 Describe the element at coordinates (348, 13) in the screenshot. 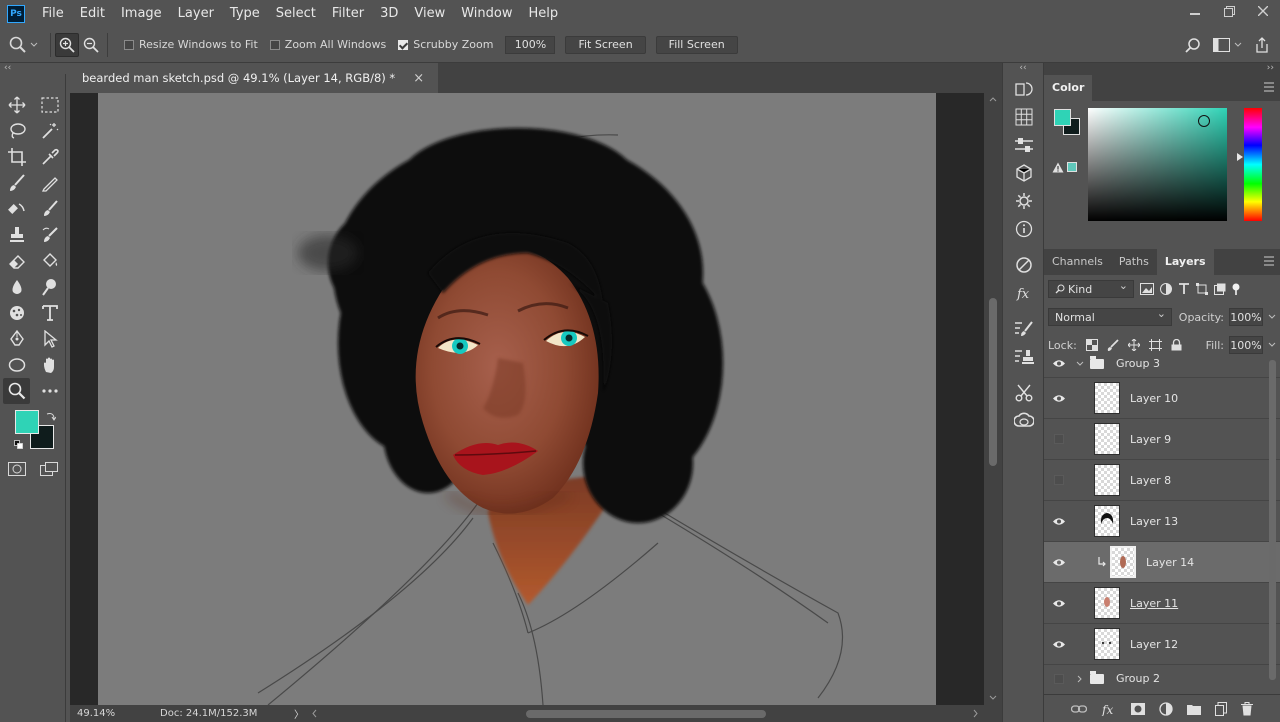

I see `menu-filter: Filter` at that location.